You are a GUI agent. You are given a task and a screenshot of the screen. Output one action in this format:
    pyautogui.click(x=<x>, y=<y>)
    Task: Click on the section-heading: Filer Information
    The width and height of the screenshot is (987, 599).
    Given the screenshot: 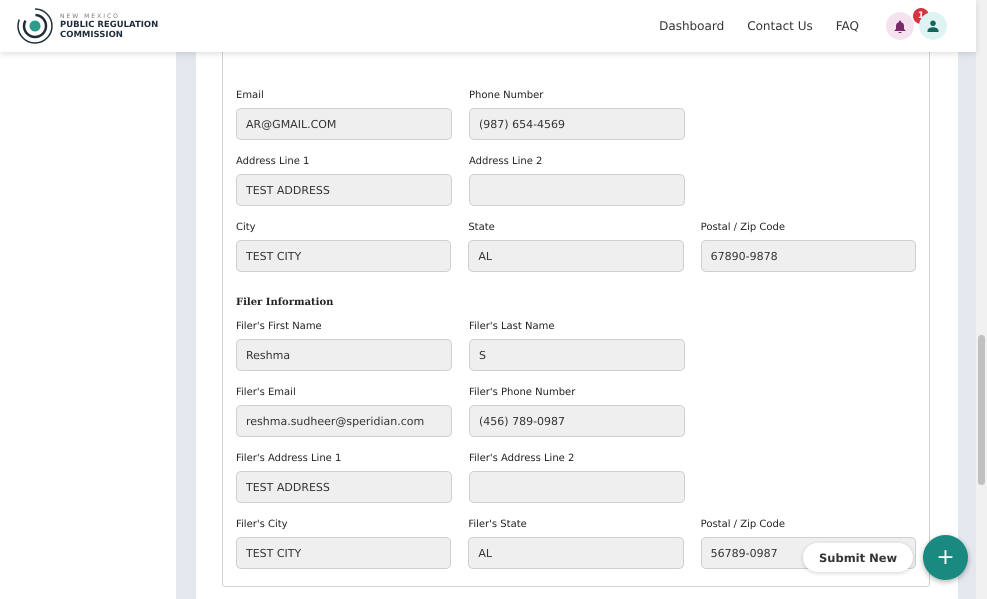 What is the action you would take?
    pyautogui.click(x=285, y=302)
    